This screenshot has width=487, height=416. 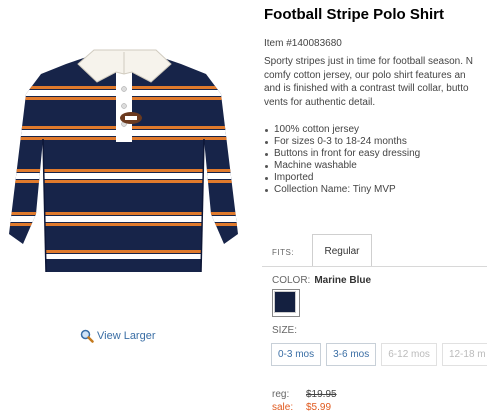 I want to click on feature-item: Buttons in front for easy dressing, so click(x=342, y=154).